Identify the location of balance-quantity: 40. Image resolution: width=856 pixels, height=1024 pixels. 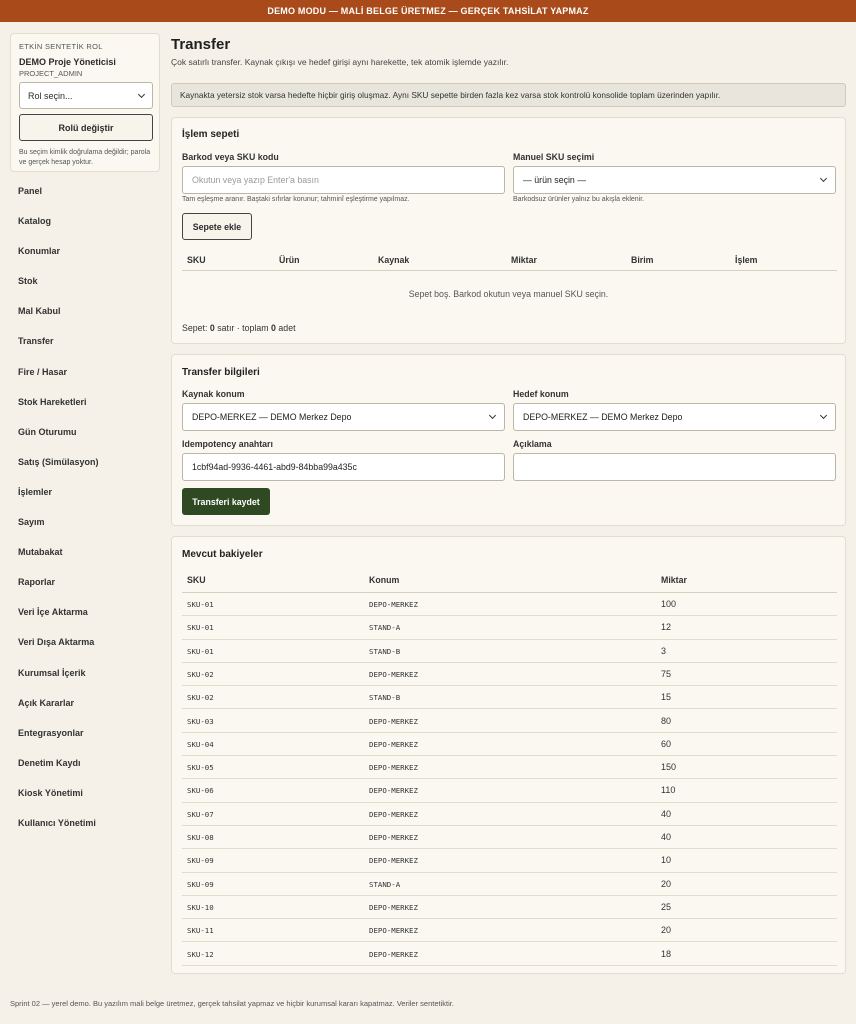
(666, 813).